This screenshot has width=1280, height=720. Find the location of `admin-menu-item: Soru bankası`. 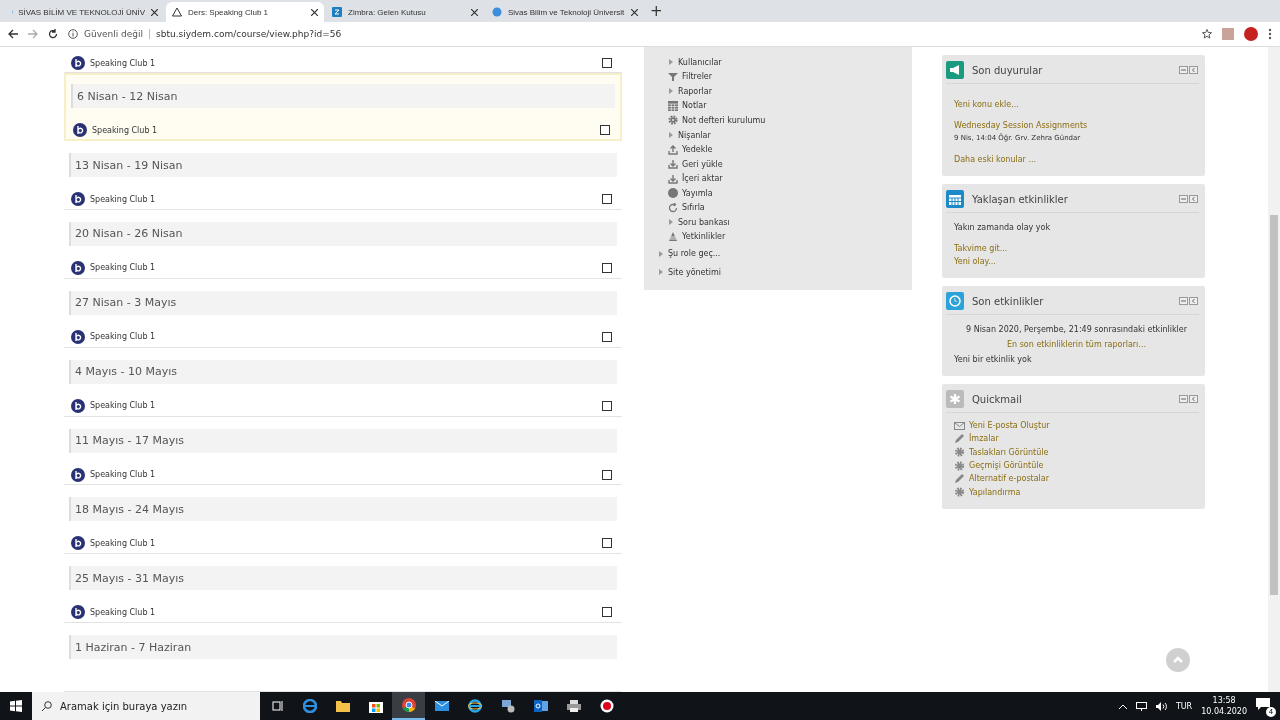

admin-menu-item: Soru bankası is located at coordinates (778, 222).